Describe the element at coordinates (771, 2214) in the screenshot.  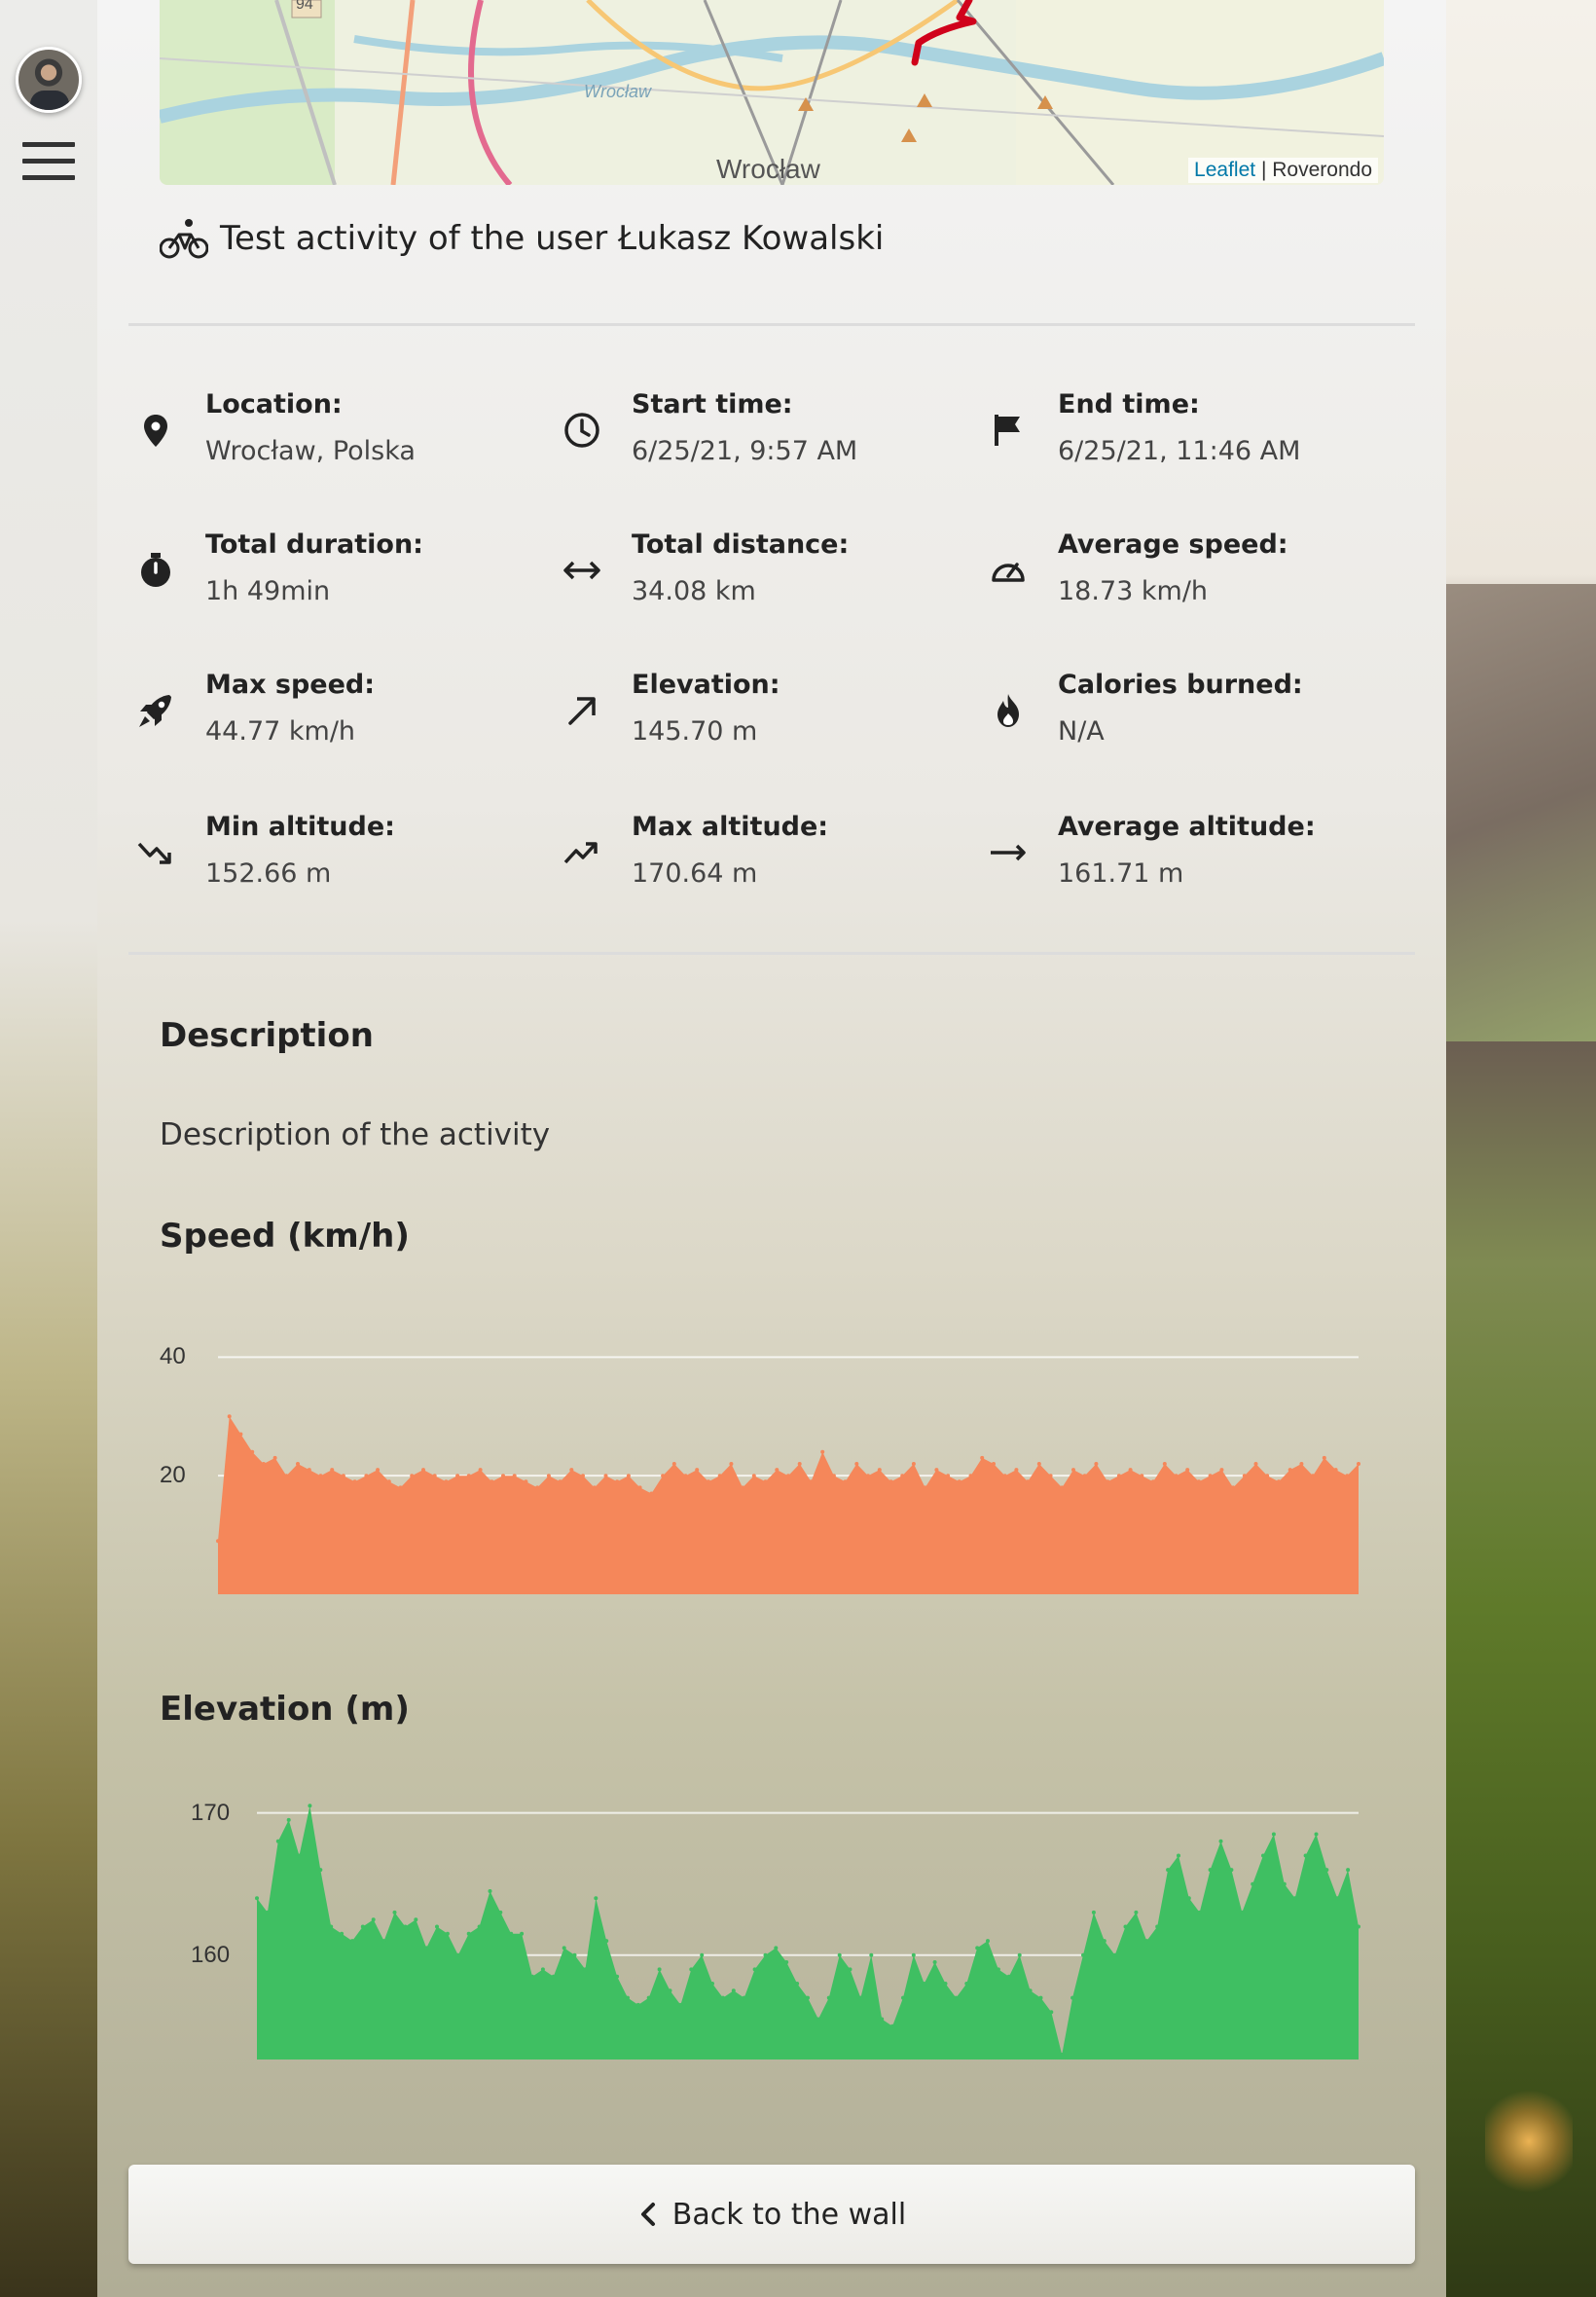
I see `back-to-wall-button: Back to the wall` at that location.